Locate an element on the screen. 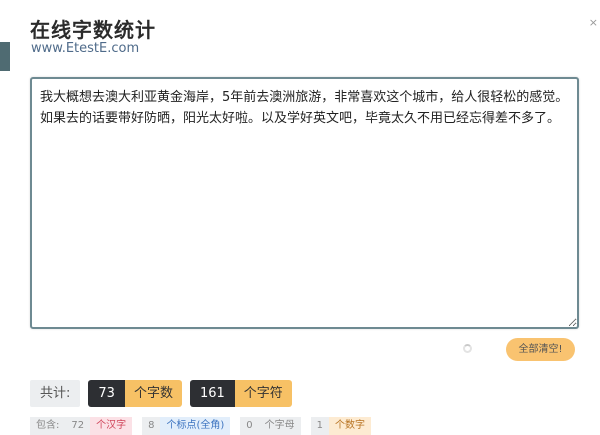  stats-summary: 共计: 73 个字数 161 个字符 is located at coordinates (165, 393).